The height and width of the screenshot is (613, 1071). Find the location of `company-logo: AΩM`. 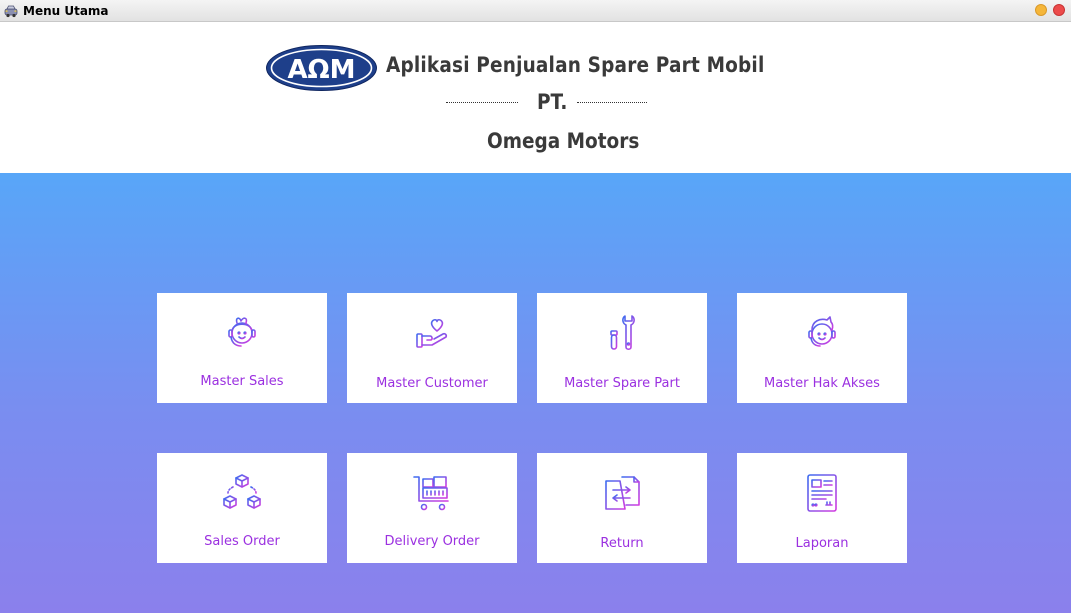

company-logo: AΩM is located at coordinates (321, 68).